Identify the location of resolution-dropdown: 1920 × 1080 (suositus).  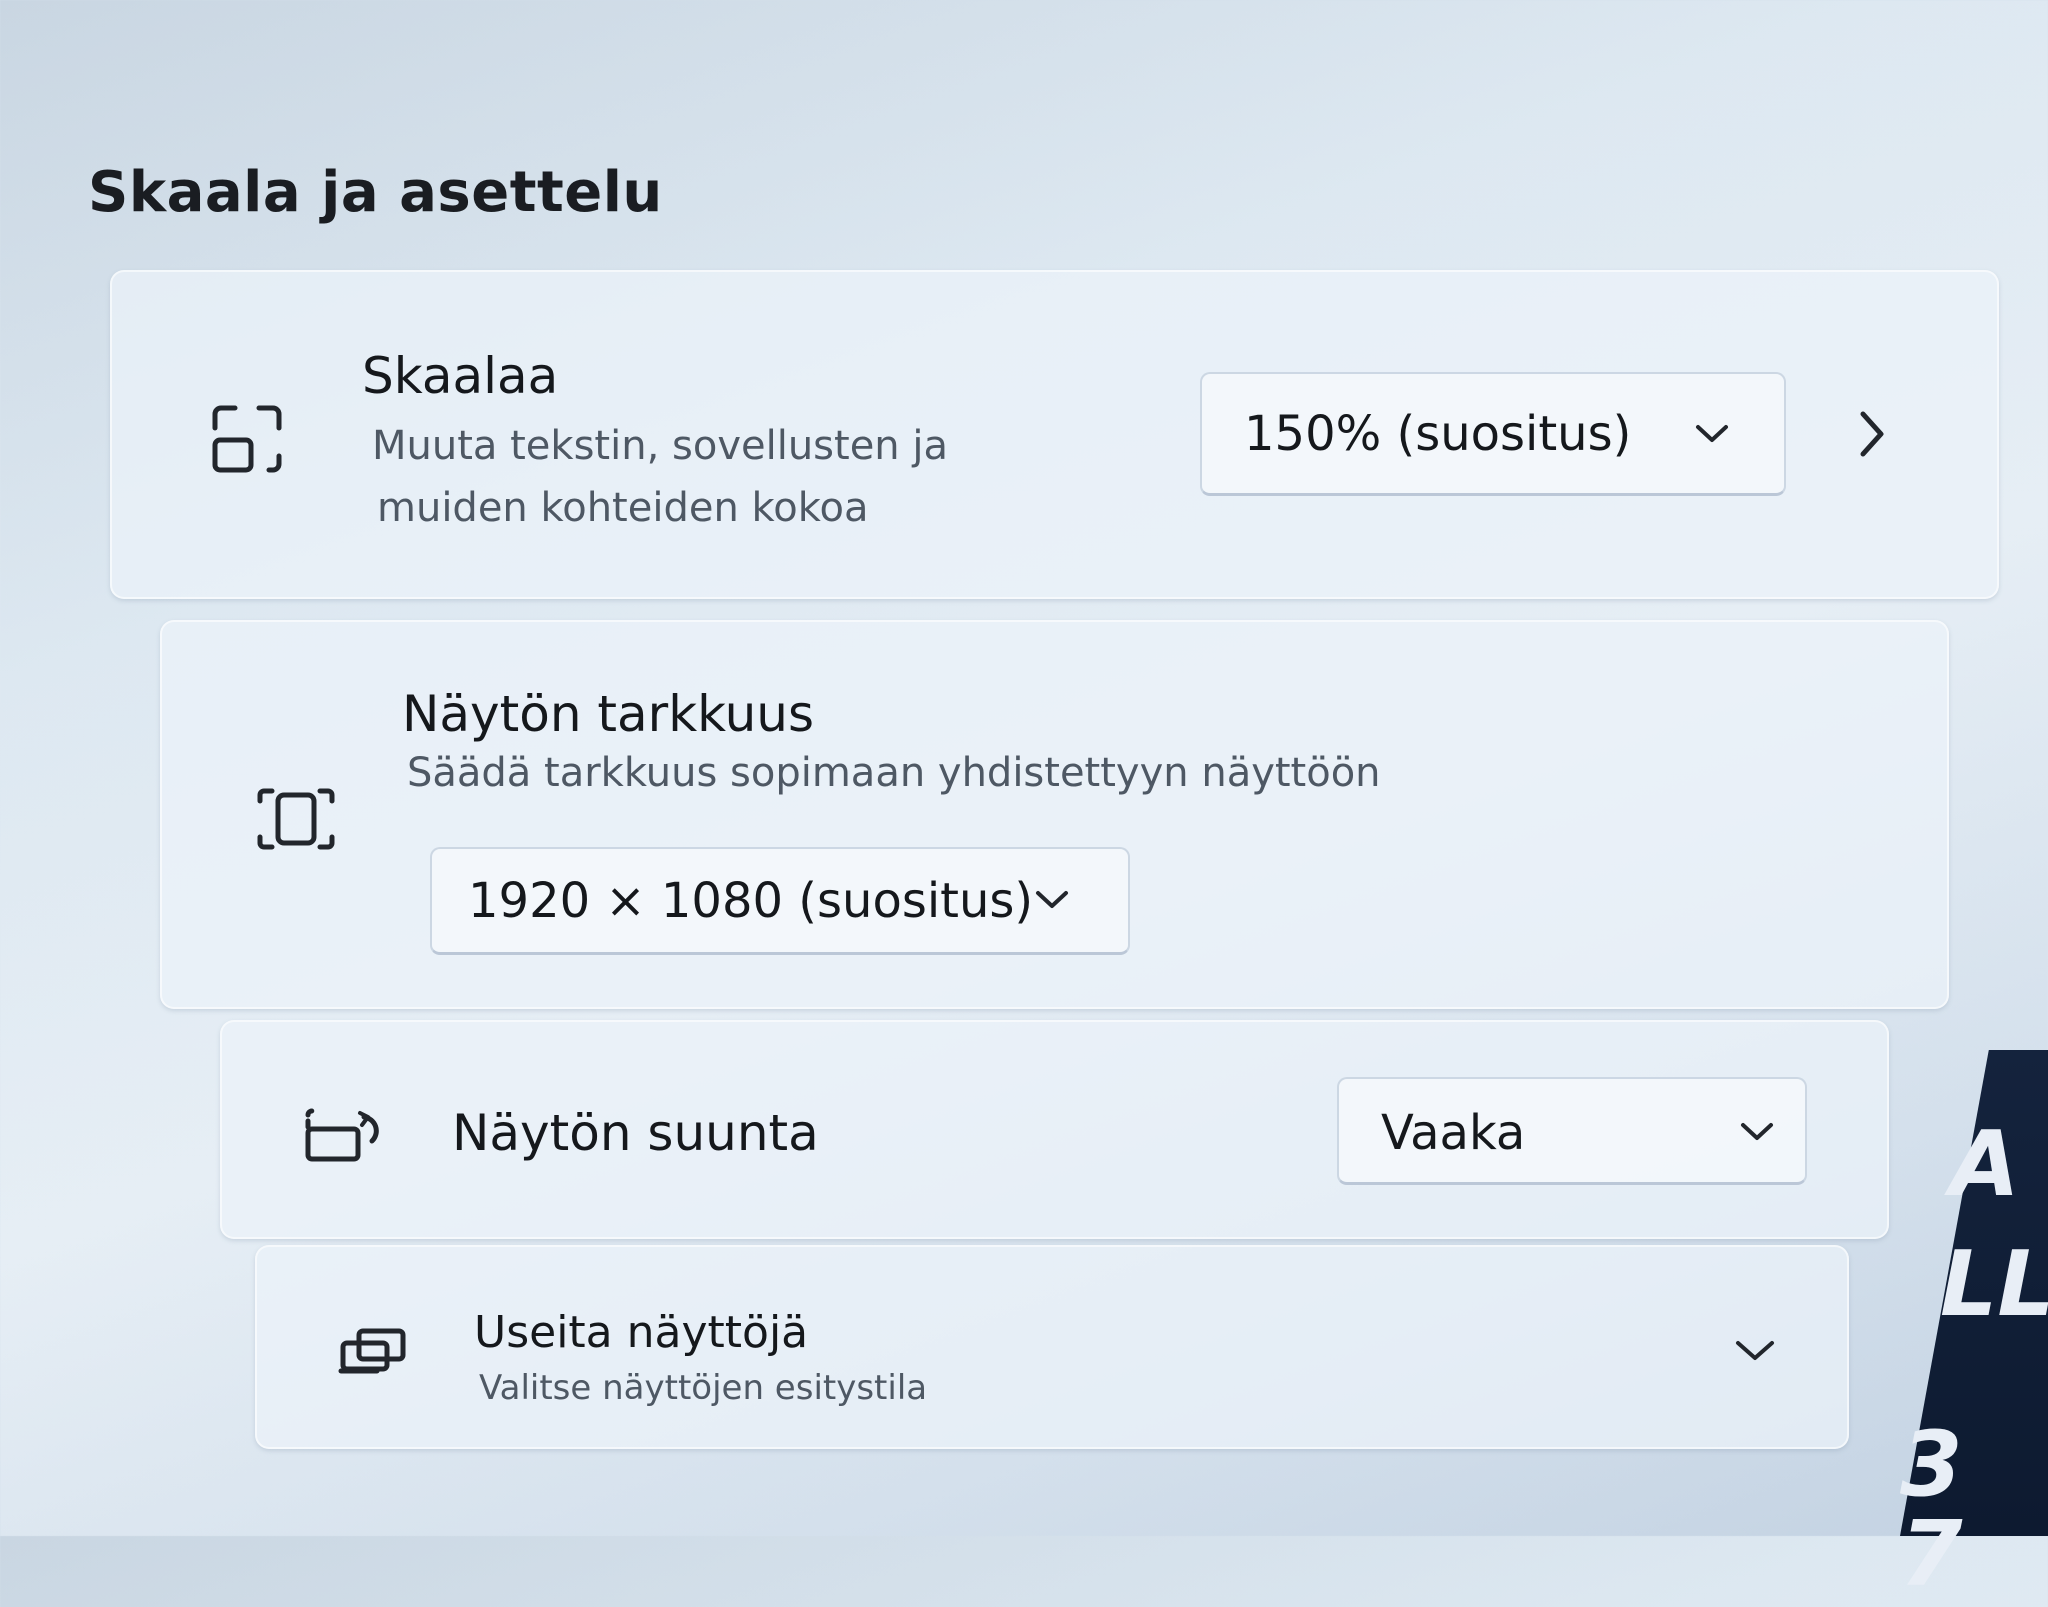
(780, 901).